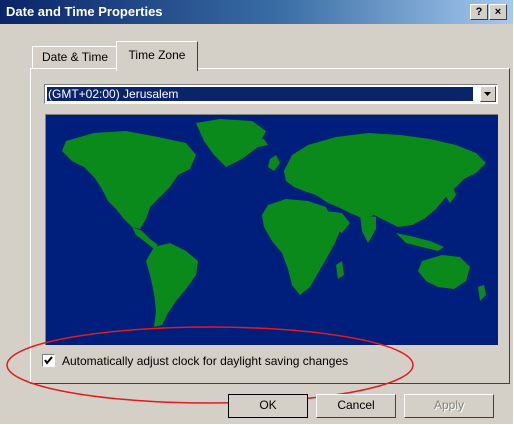 The image size is (514, 425). What do you see at coordinates (498, 12) in the screenshot?
I see `close-button: ×` at bounding box center [498, 12].